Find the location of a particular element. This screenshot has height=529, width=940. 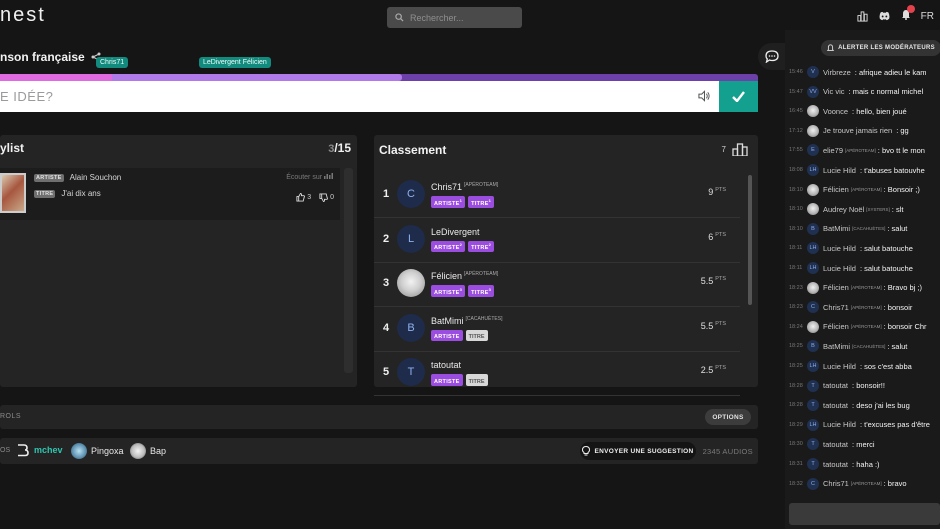

chat-message: 17:12 Je trouve jamais rien : gg is located at coordinates (862, 131).